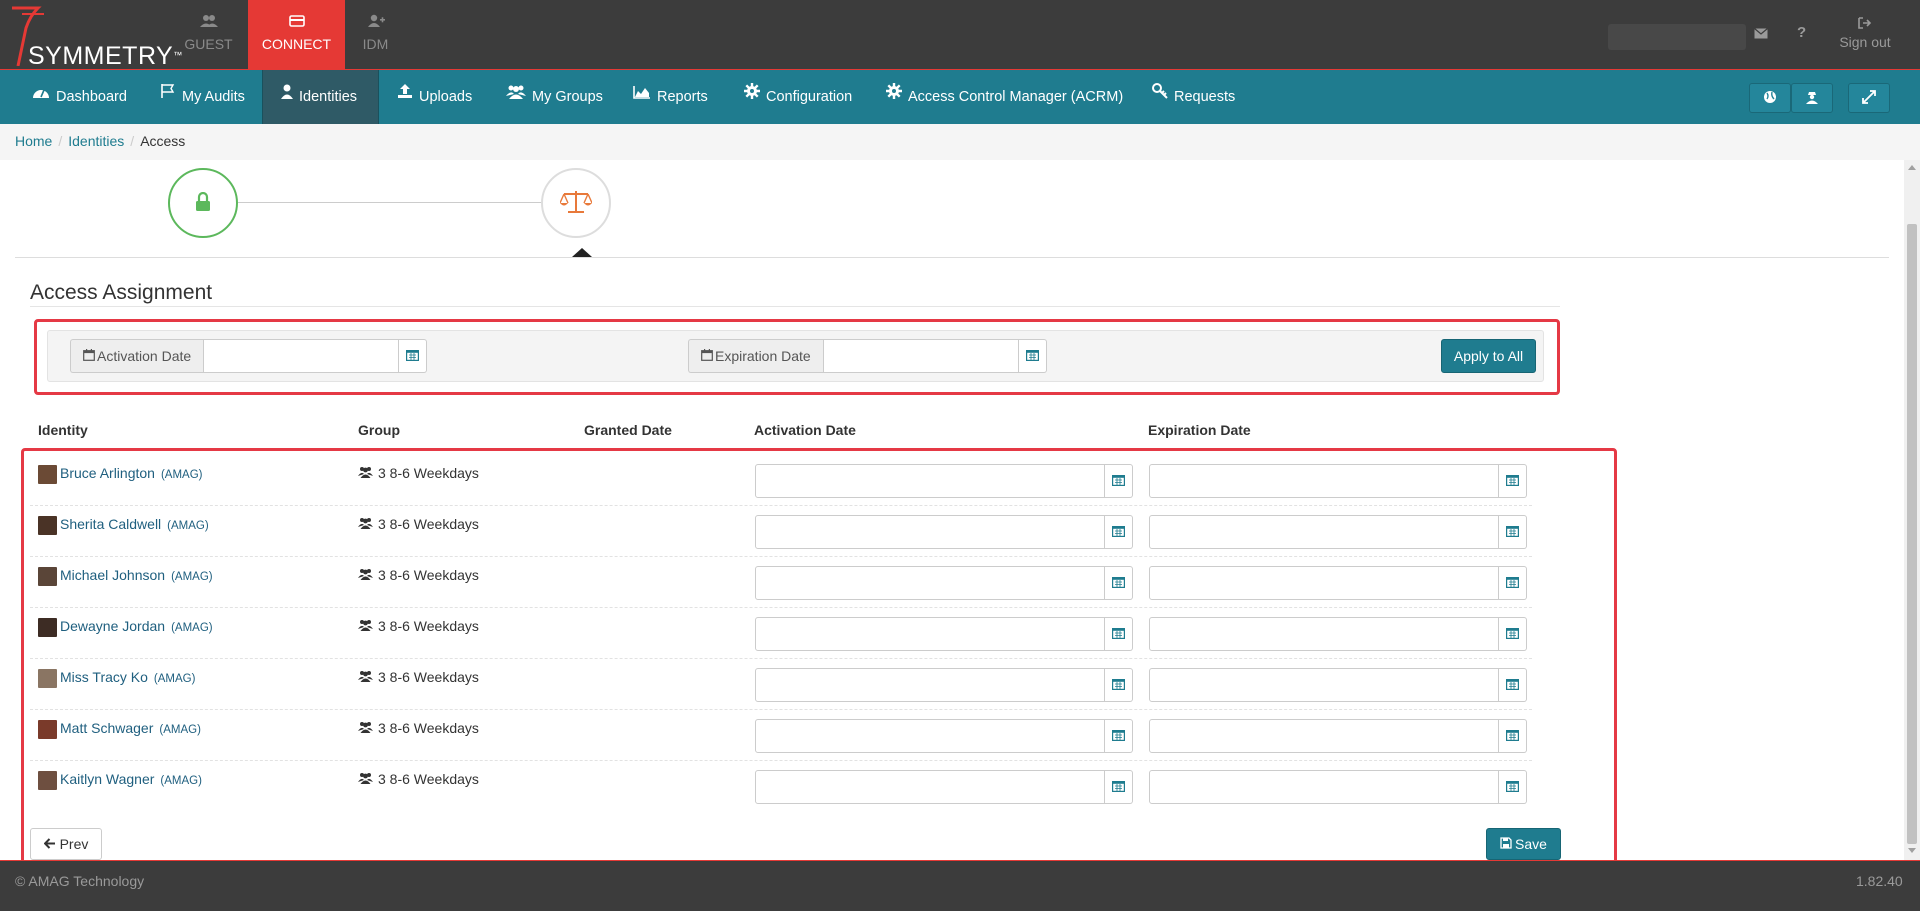 This screenshot has height=911, width=1920. Describe the element at coordinates (296, 44) in the screenshot. I see `top-tab-label: CONNECT` at that location.